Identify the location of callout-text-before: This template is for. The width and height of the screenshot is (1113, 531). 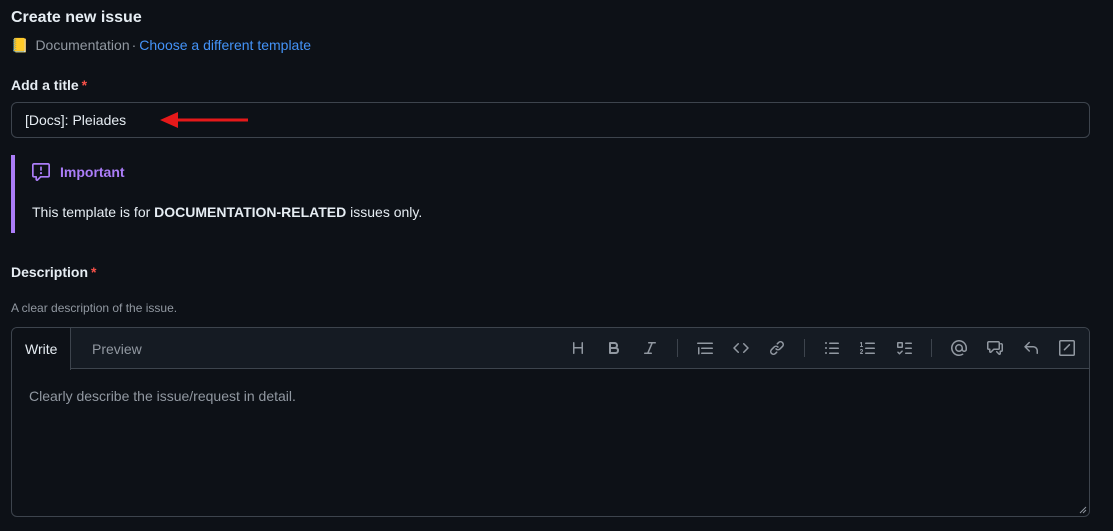
(93, 212).